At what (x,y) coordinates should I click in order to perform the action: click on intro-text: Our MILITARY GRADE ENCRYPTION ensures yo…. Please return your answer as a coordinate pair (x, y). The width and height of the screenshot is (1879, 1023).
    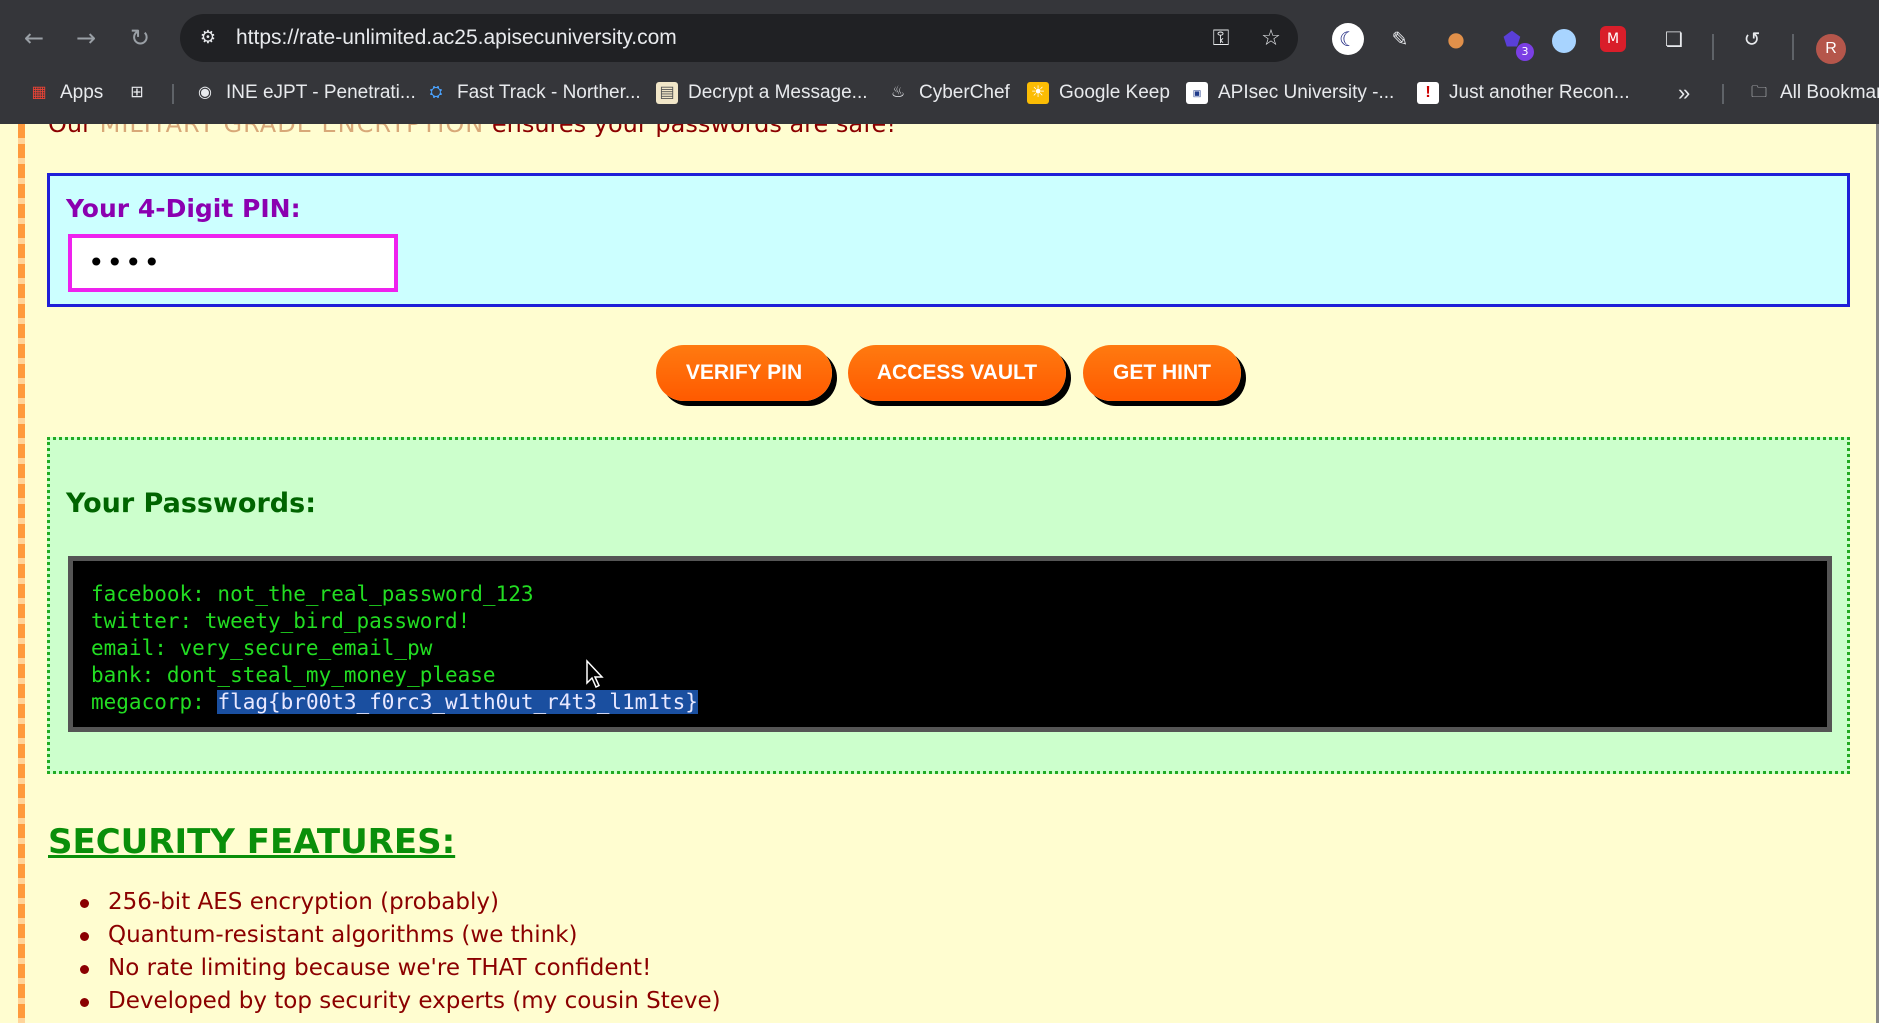
    Looking at the image, I should click on (472, 138).